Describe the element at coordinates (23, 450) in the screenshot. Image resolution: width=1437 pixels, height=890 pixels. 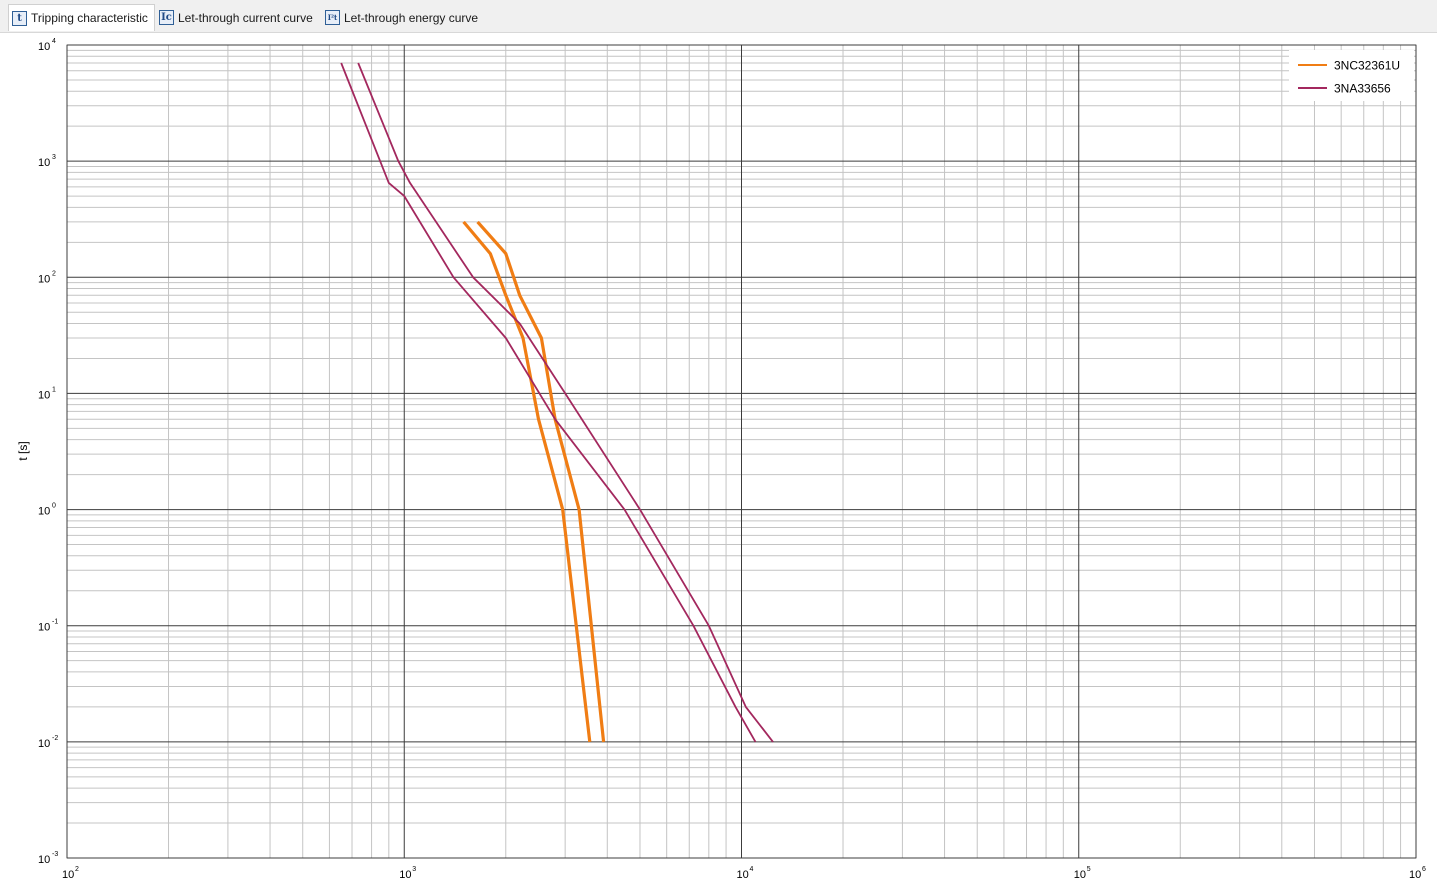
I see `y-axis-label: t [s]` at that location.